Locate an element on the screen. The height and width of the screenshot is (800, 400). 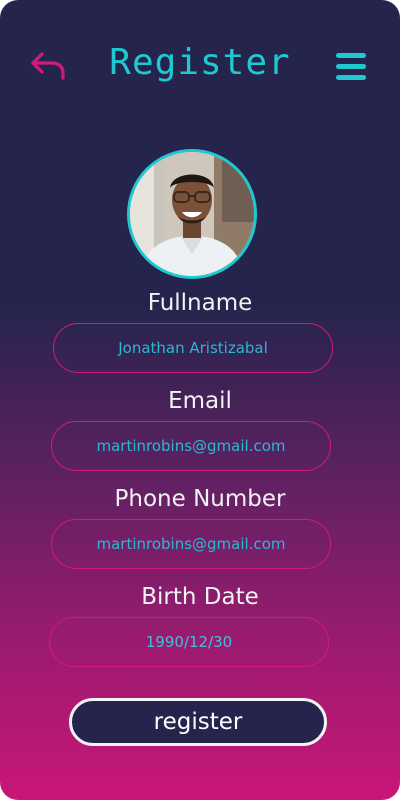
register-button: register is located at coordinates (198, 722).